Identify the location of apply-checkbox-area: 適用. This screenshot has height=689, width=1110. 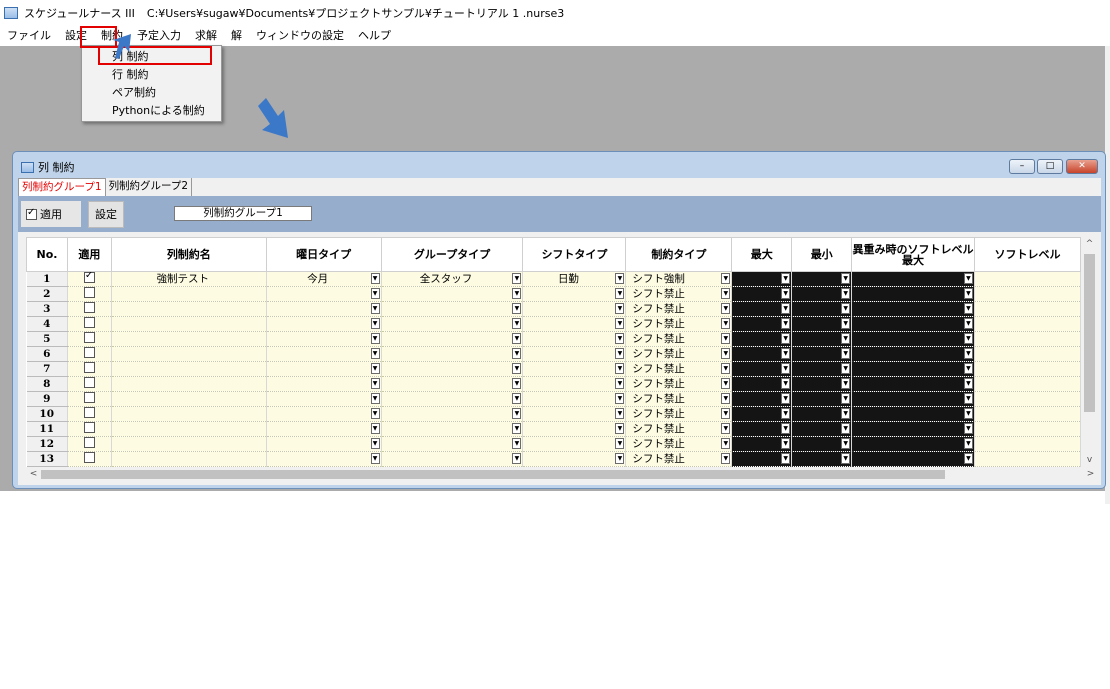
(51, 214).